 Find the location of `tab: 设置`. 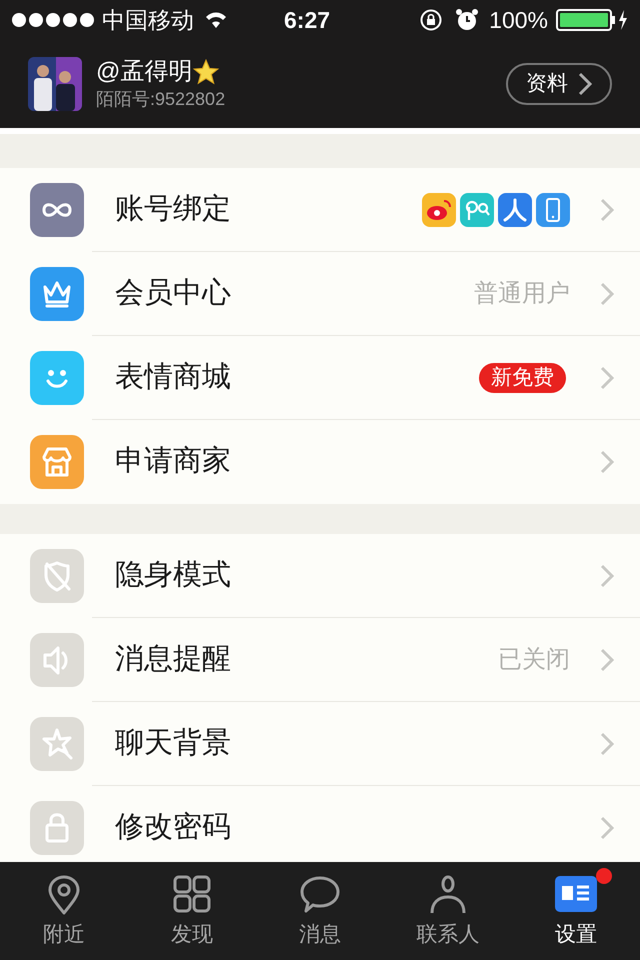

tab: 设置 is located at coordinates (576, 911).